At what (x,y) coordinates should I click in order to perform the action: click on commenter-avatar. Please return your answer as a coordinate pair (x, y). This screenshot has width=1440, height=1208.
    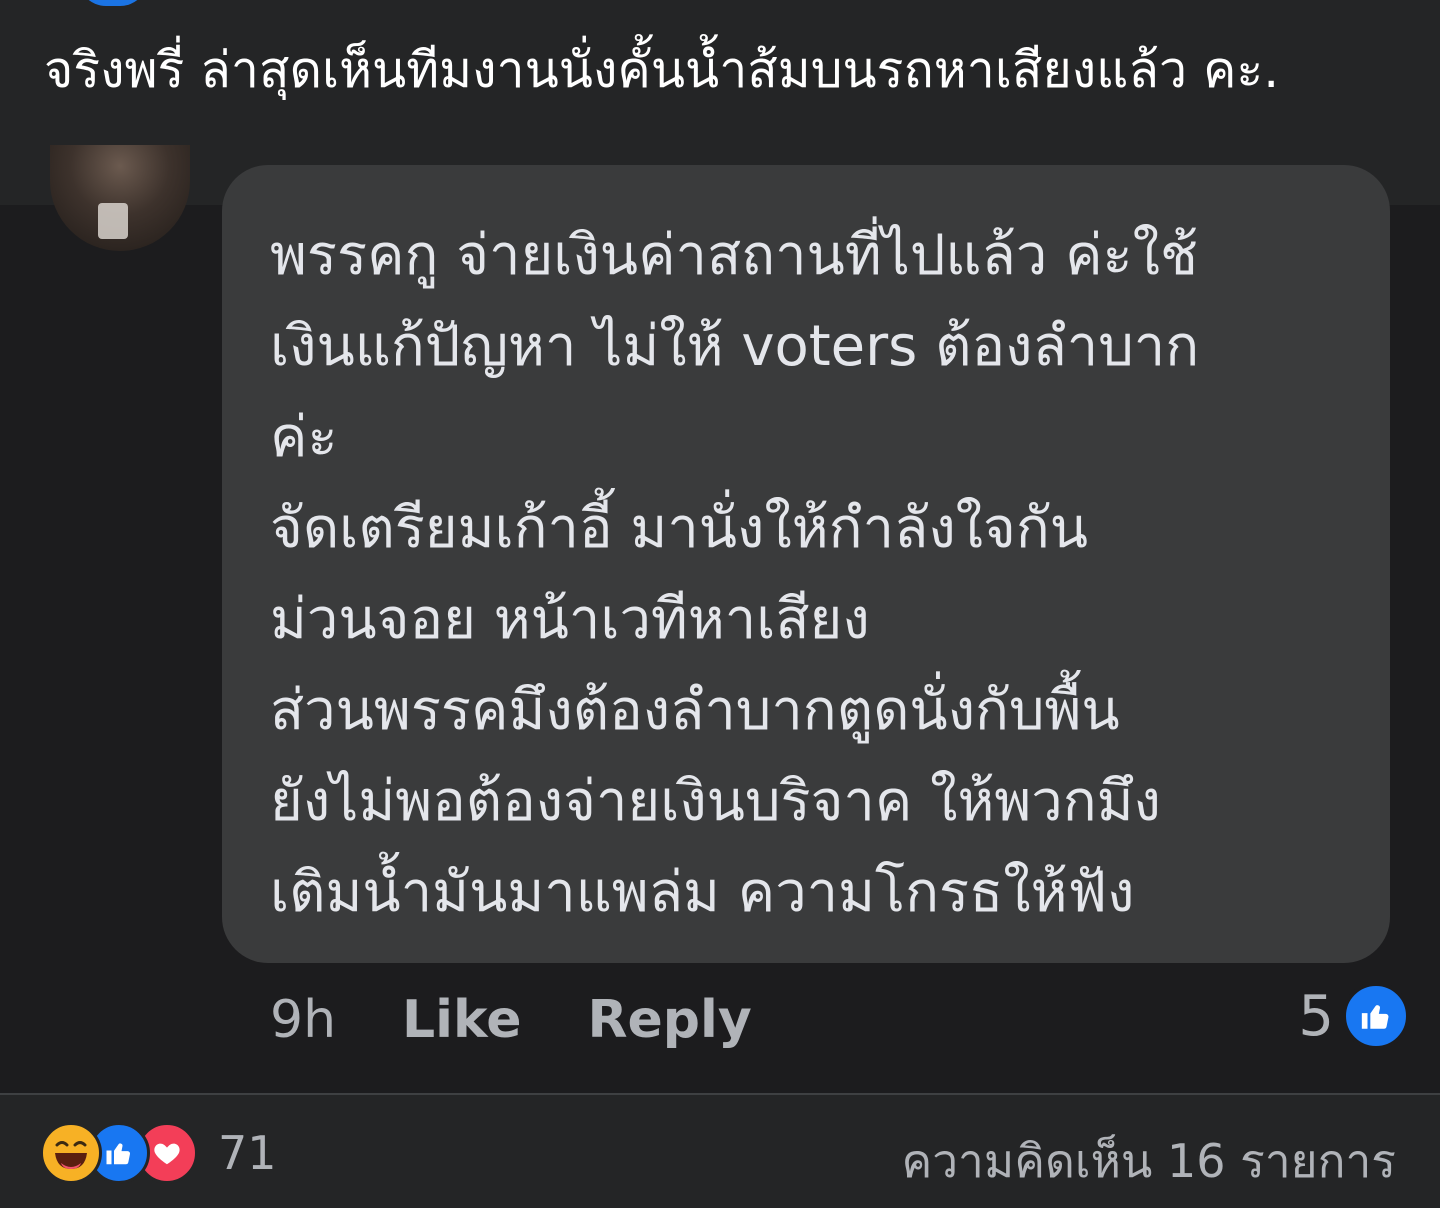
    Looking at the image, I should click on (120, 198).